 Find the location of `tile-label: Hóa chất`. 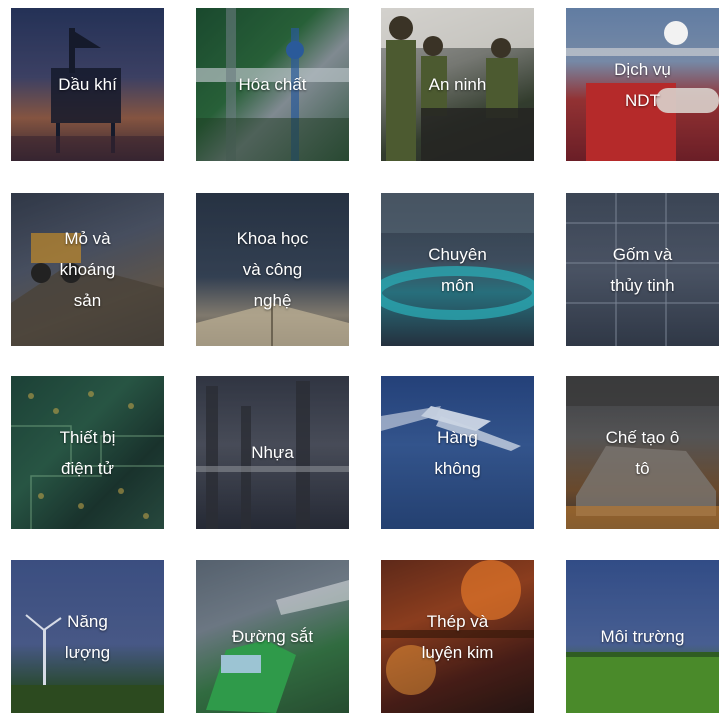

tile-label: Hóa chất is located at coordinates (272, 84).